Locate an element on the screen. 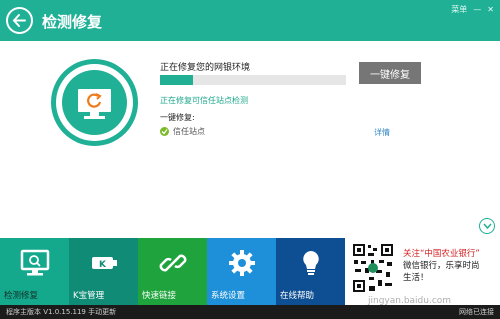 This screenshot has width=500, height=319. tab-label: 快速链接 is located at coordinates (159, 296).